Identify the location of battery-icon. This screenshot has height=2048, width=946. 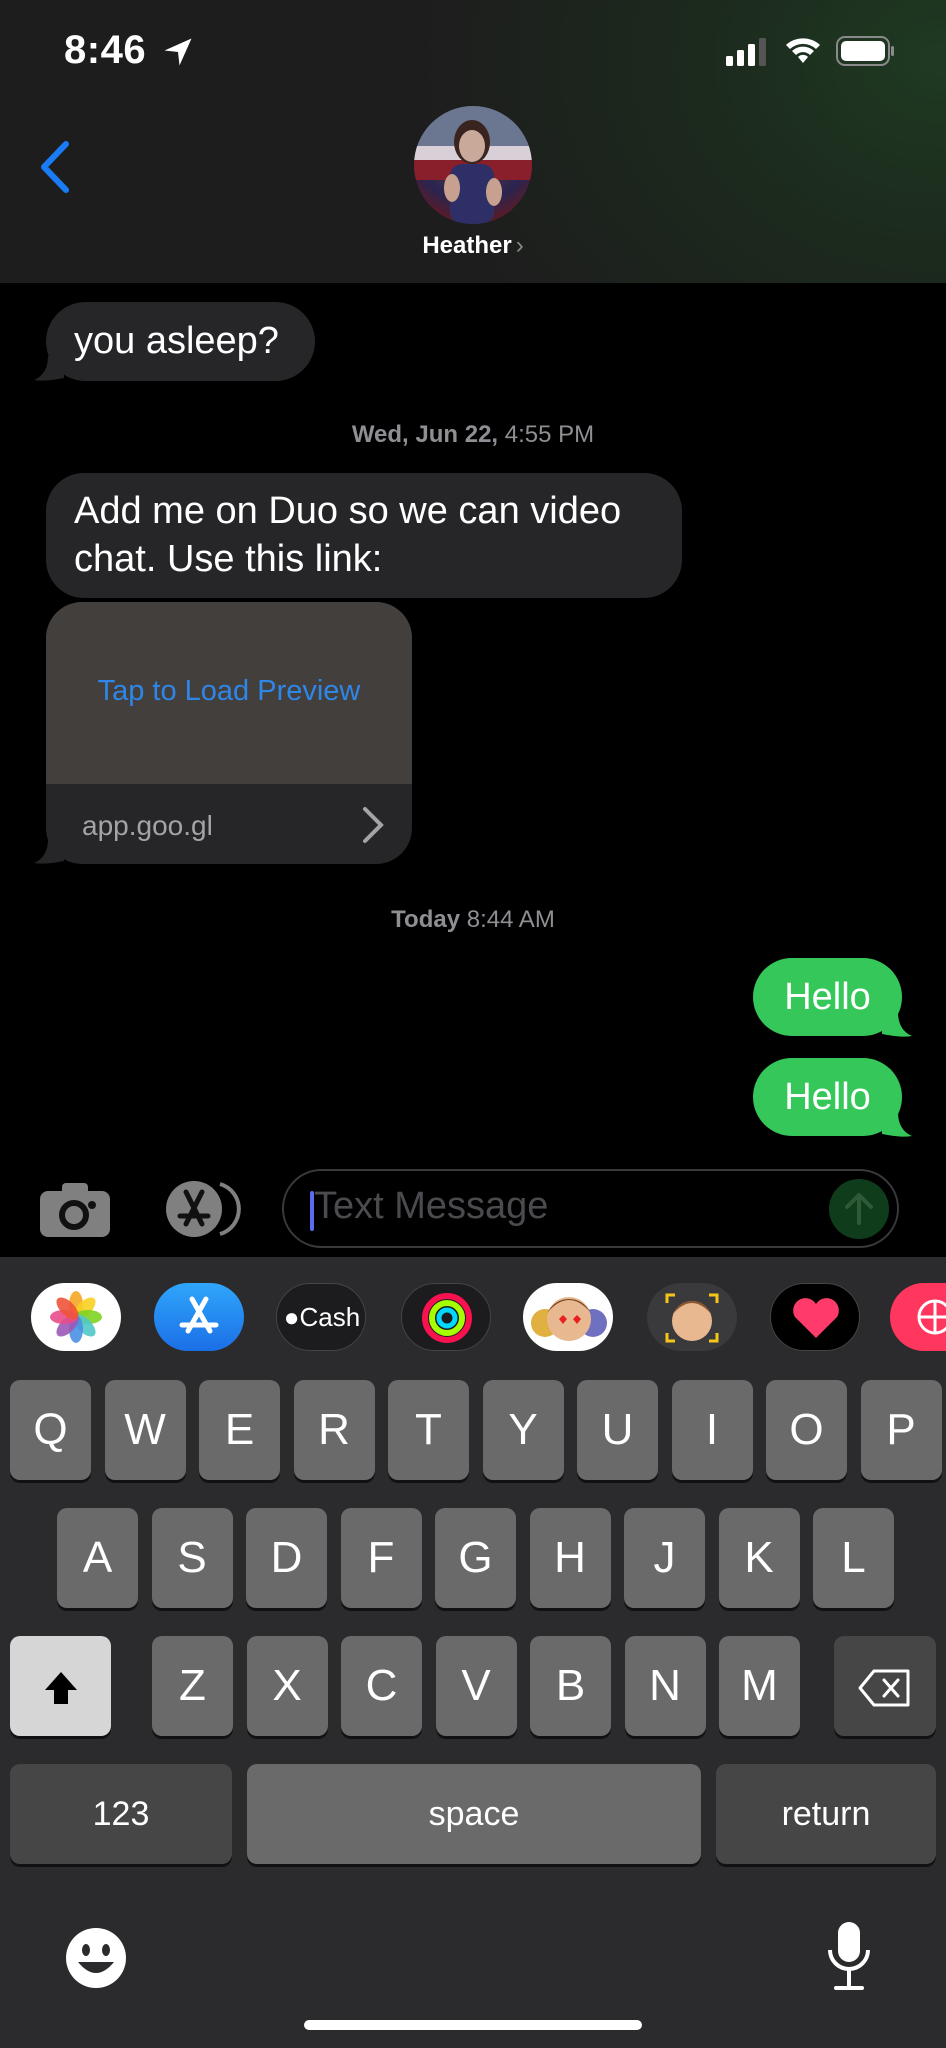
(865, 51).